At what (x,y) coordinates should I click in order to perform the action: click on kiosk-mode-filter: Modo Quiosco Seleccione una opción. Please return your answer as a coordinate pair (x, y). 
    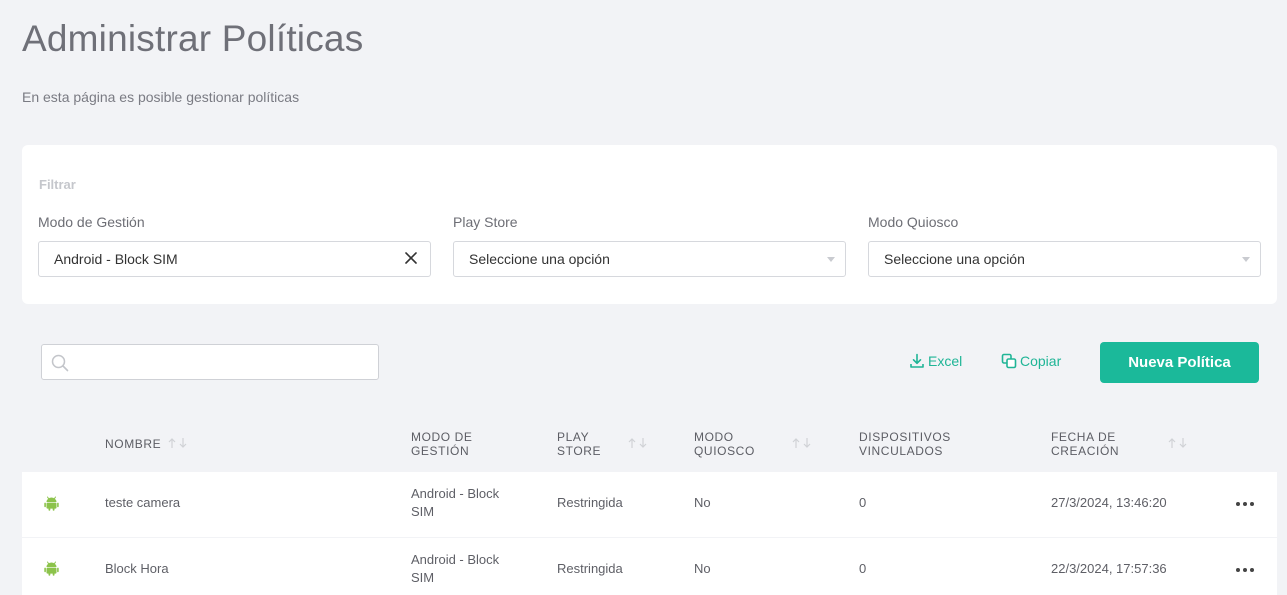
    Looking at the image, I should click on (1064, 245).